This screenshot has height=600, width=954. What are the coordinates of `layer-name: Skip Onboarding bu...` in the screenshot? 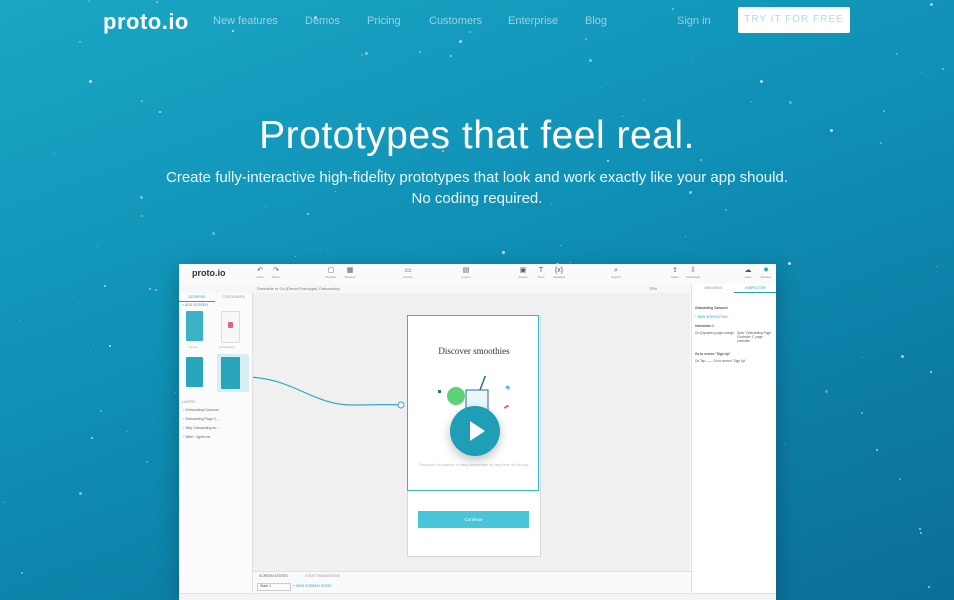 It's located at (202, 428).